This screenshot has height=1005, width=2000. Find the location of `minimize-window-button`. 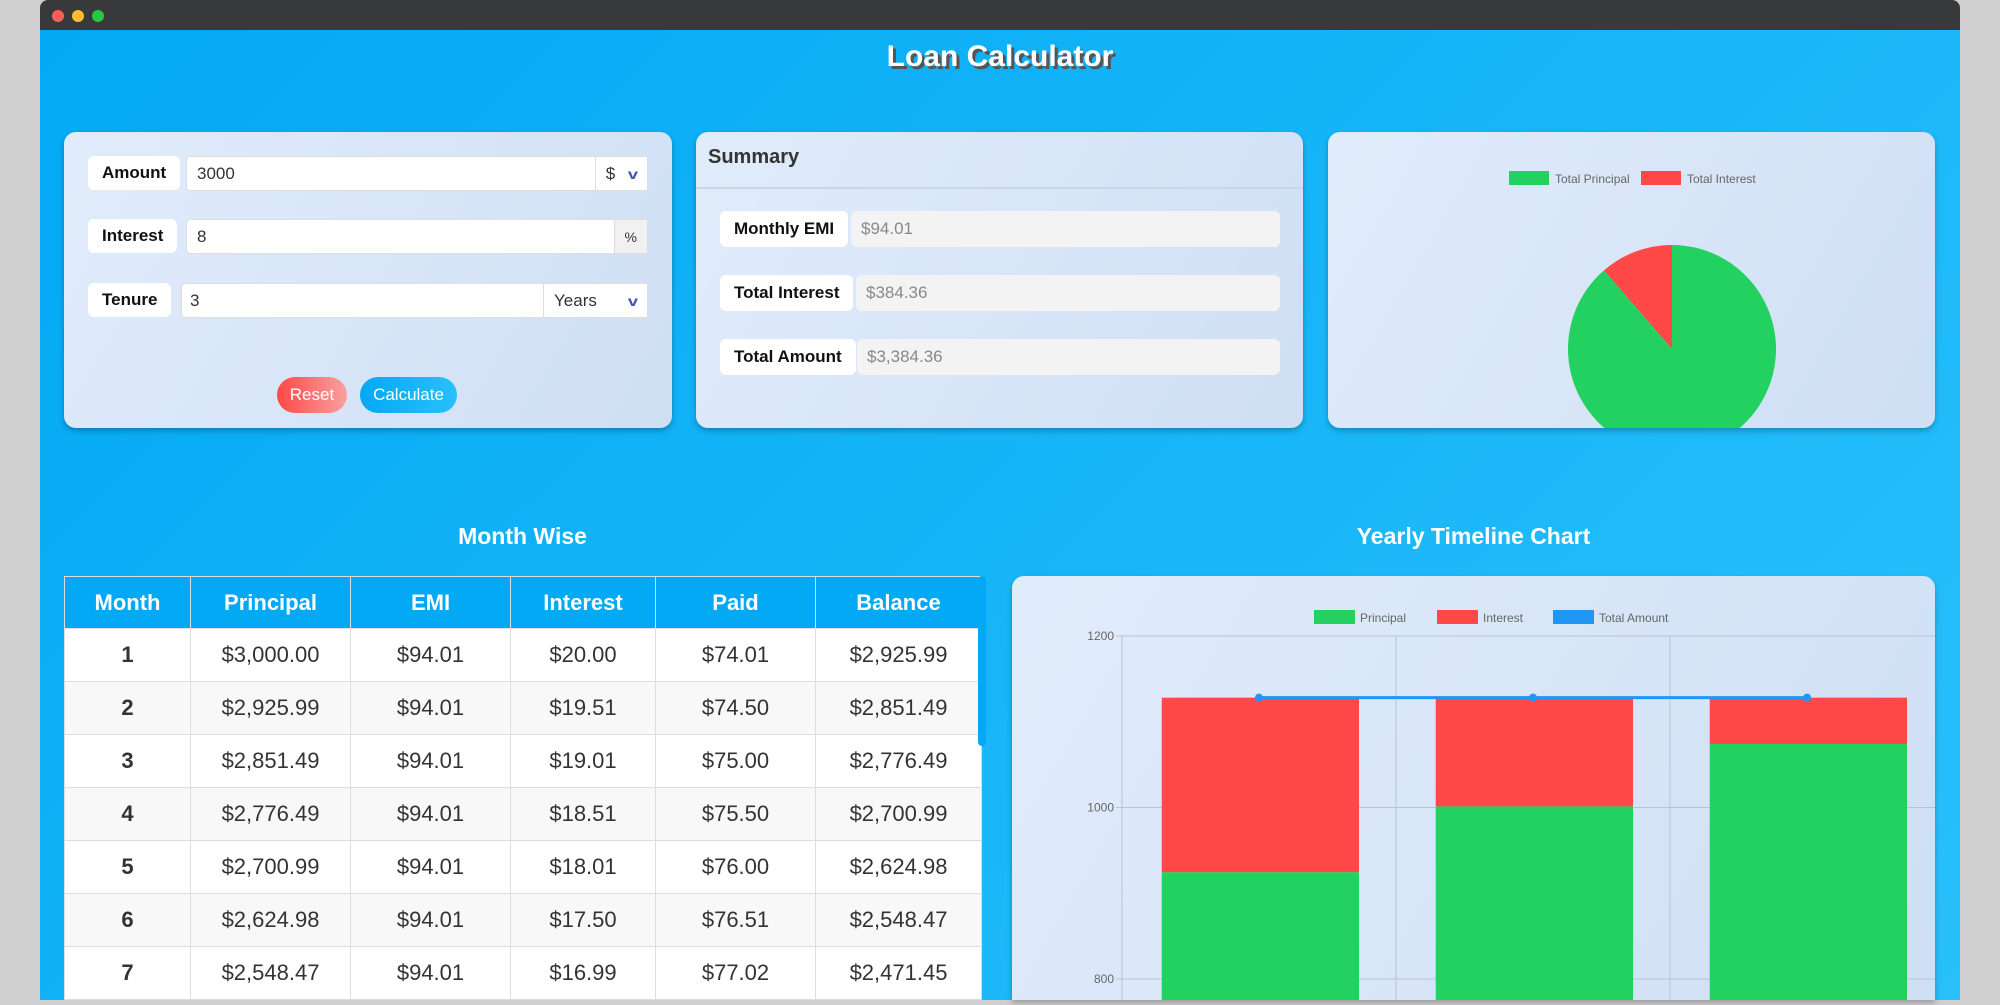

minimize-window-button is located at coordinates (78, 16).